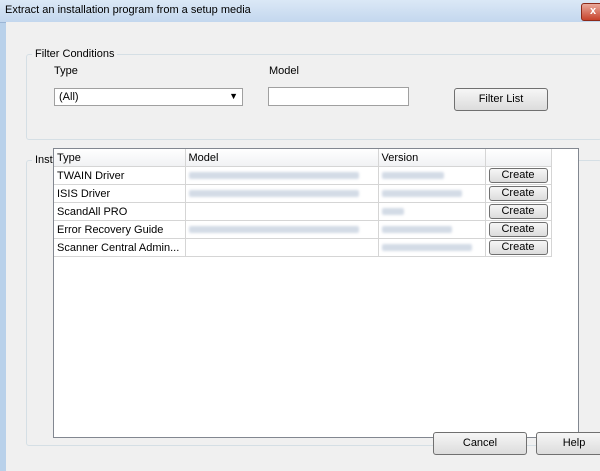 The image size is (600, 471). What do you see at coordinates (75, 54) in the screenshot?
I see `filter-conditions-legend: Filter Conditions` at bounding box center [75, 54].